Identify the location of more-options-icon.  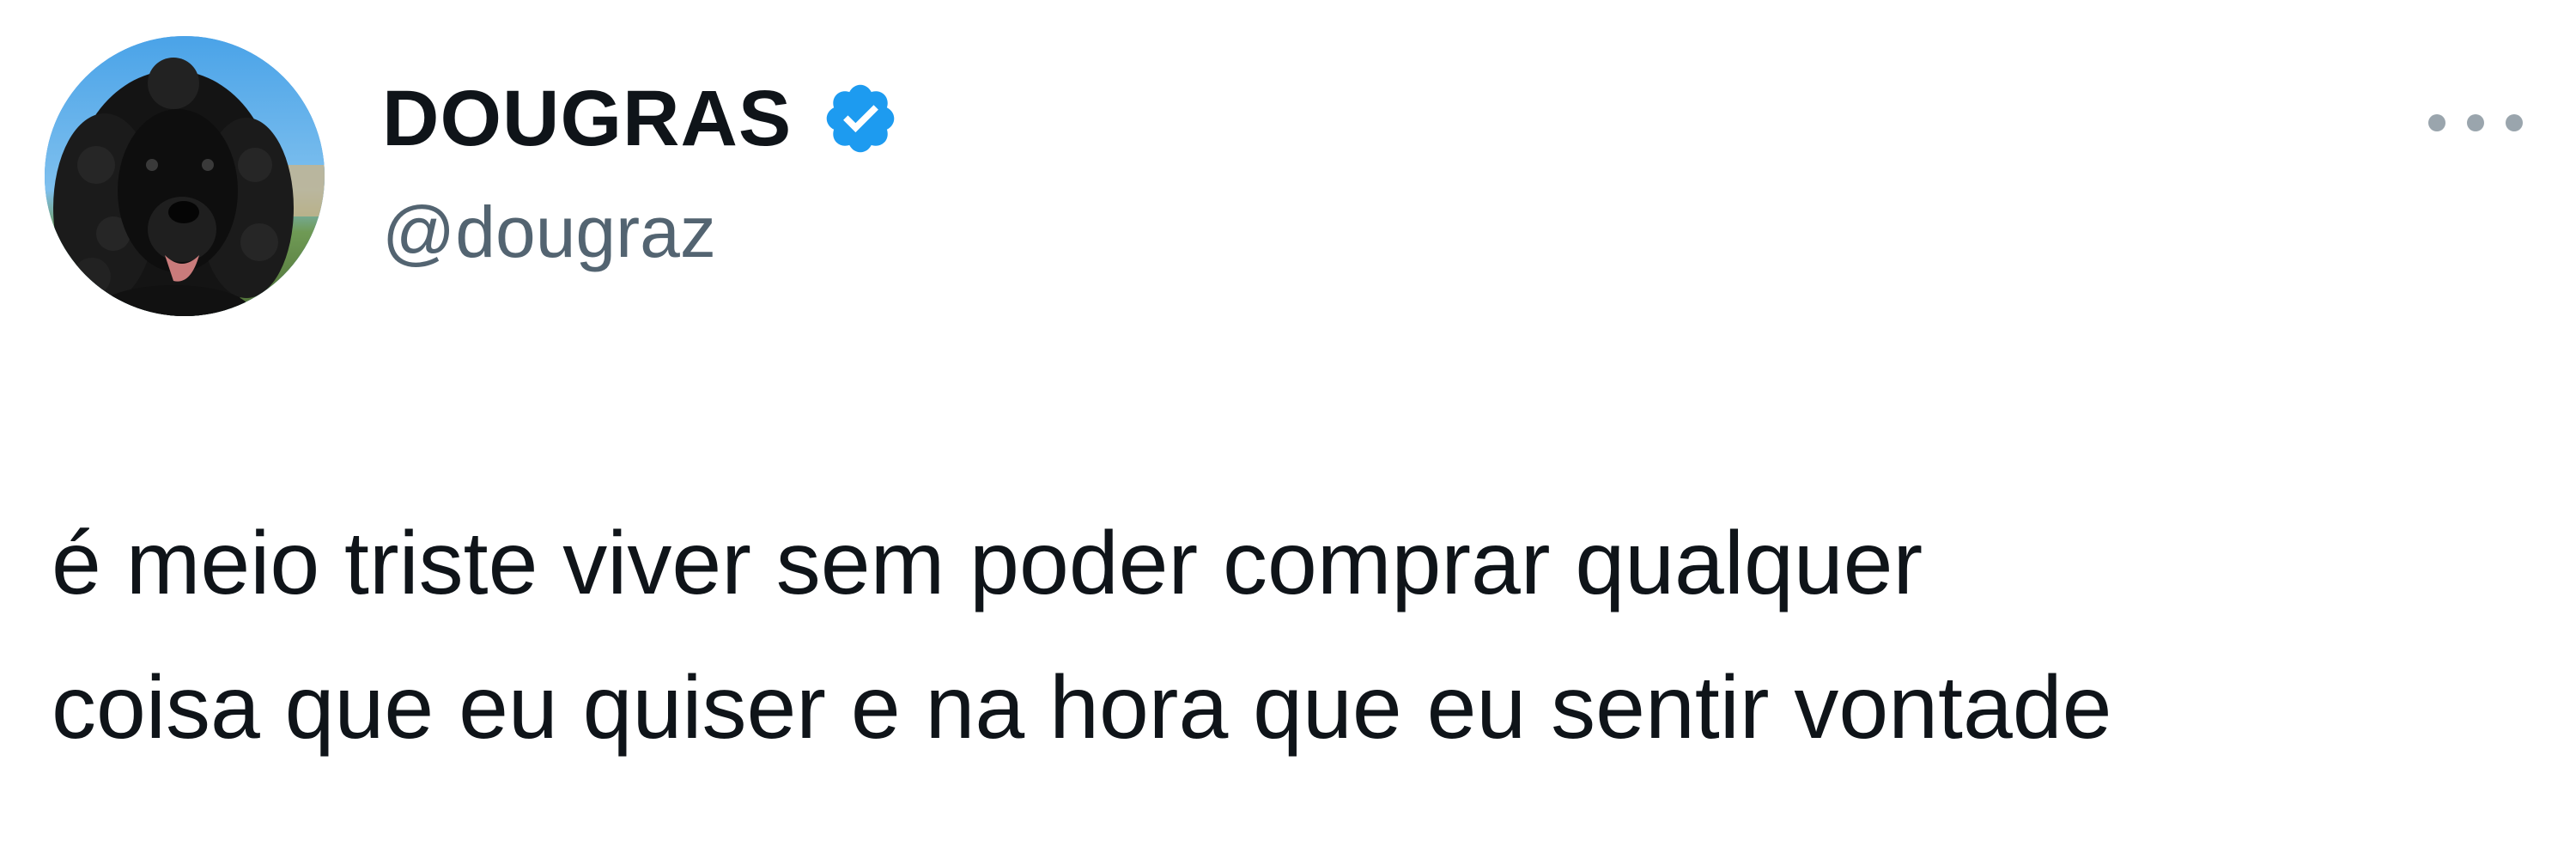
(2475, 123).